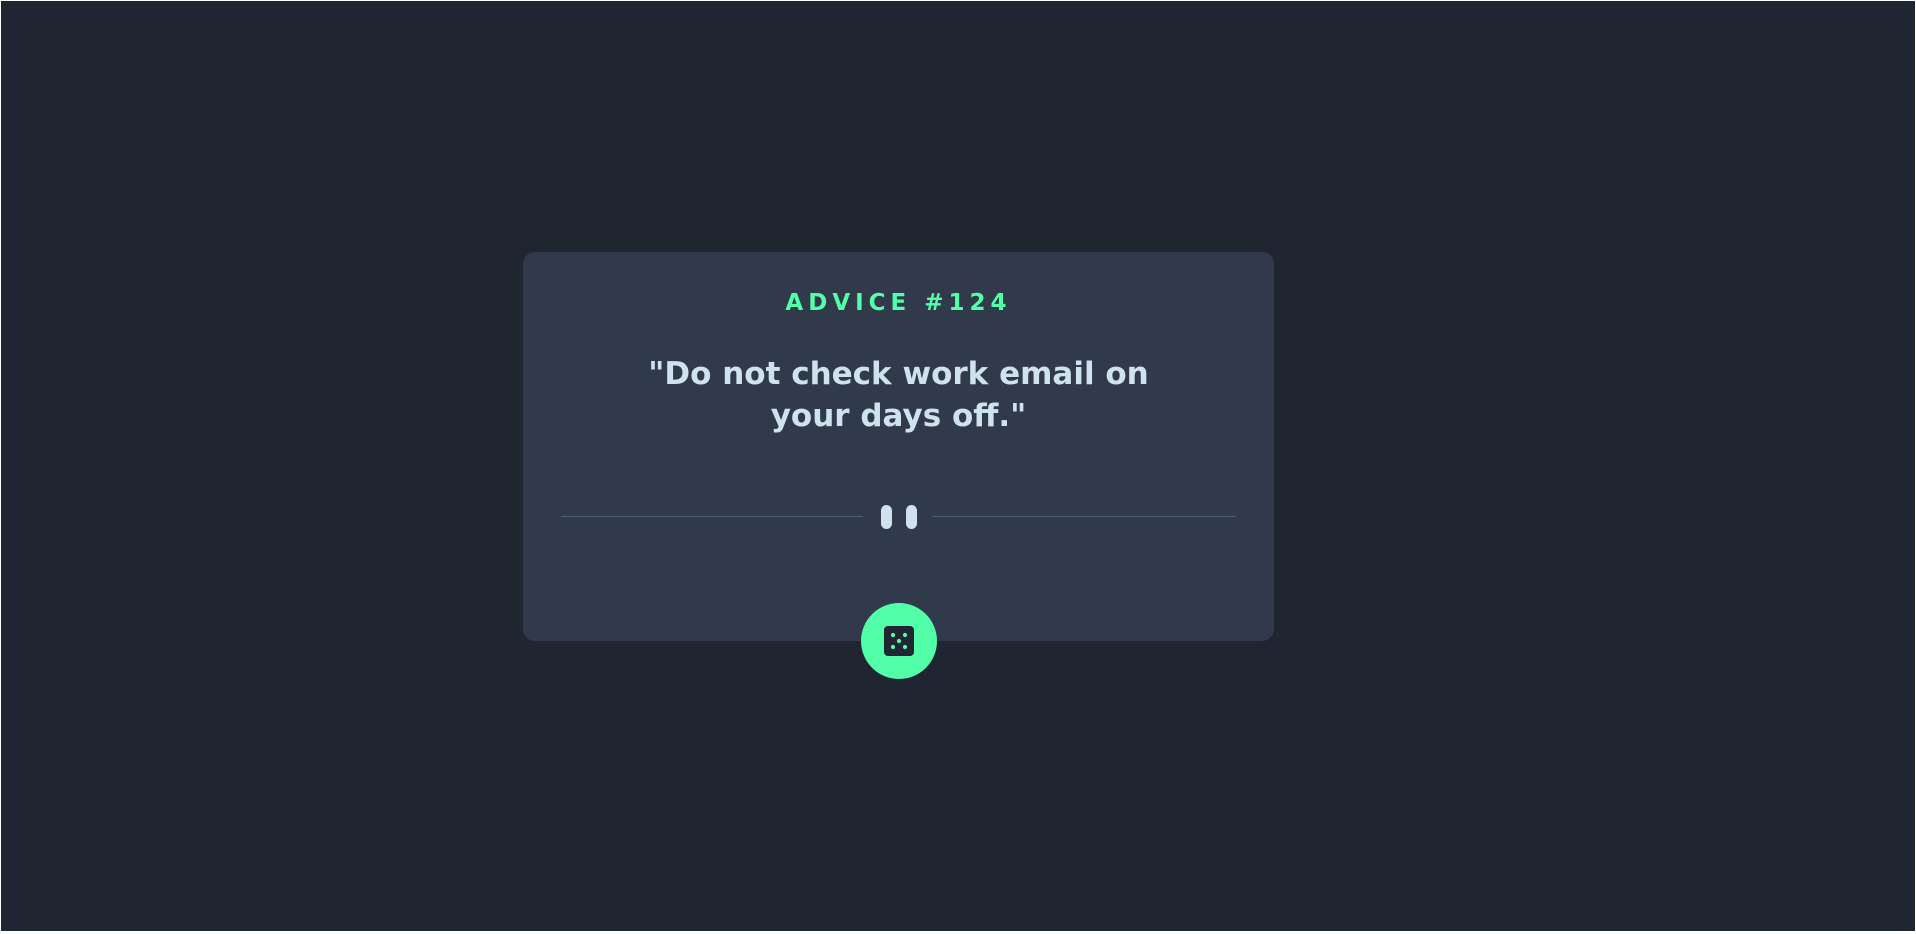  Describe the element at coordinates (898, 303) in the screenshot. I see `advice-number: ADVICE #124` at that location.